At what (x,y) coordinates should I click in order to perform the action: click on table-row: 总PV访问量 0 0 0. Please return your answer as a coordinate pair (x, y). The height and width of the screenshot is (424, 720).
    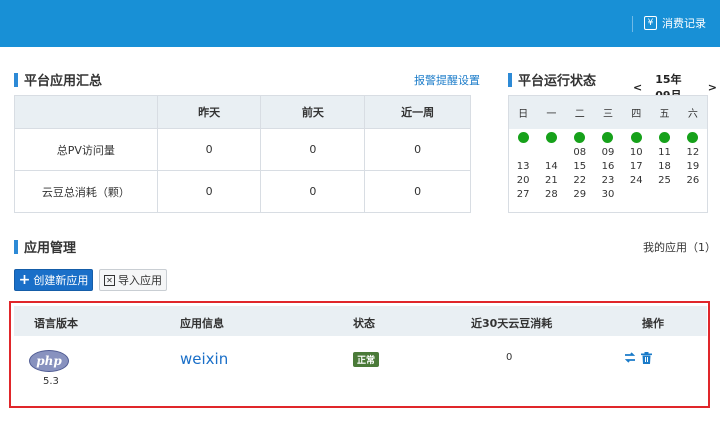
    Looking at the image, I should click on (242, 149).